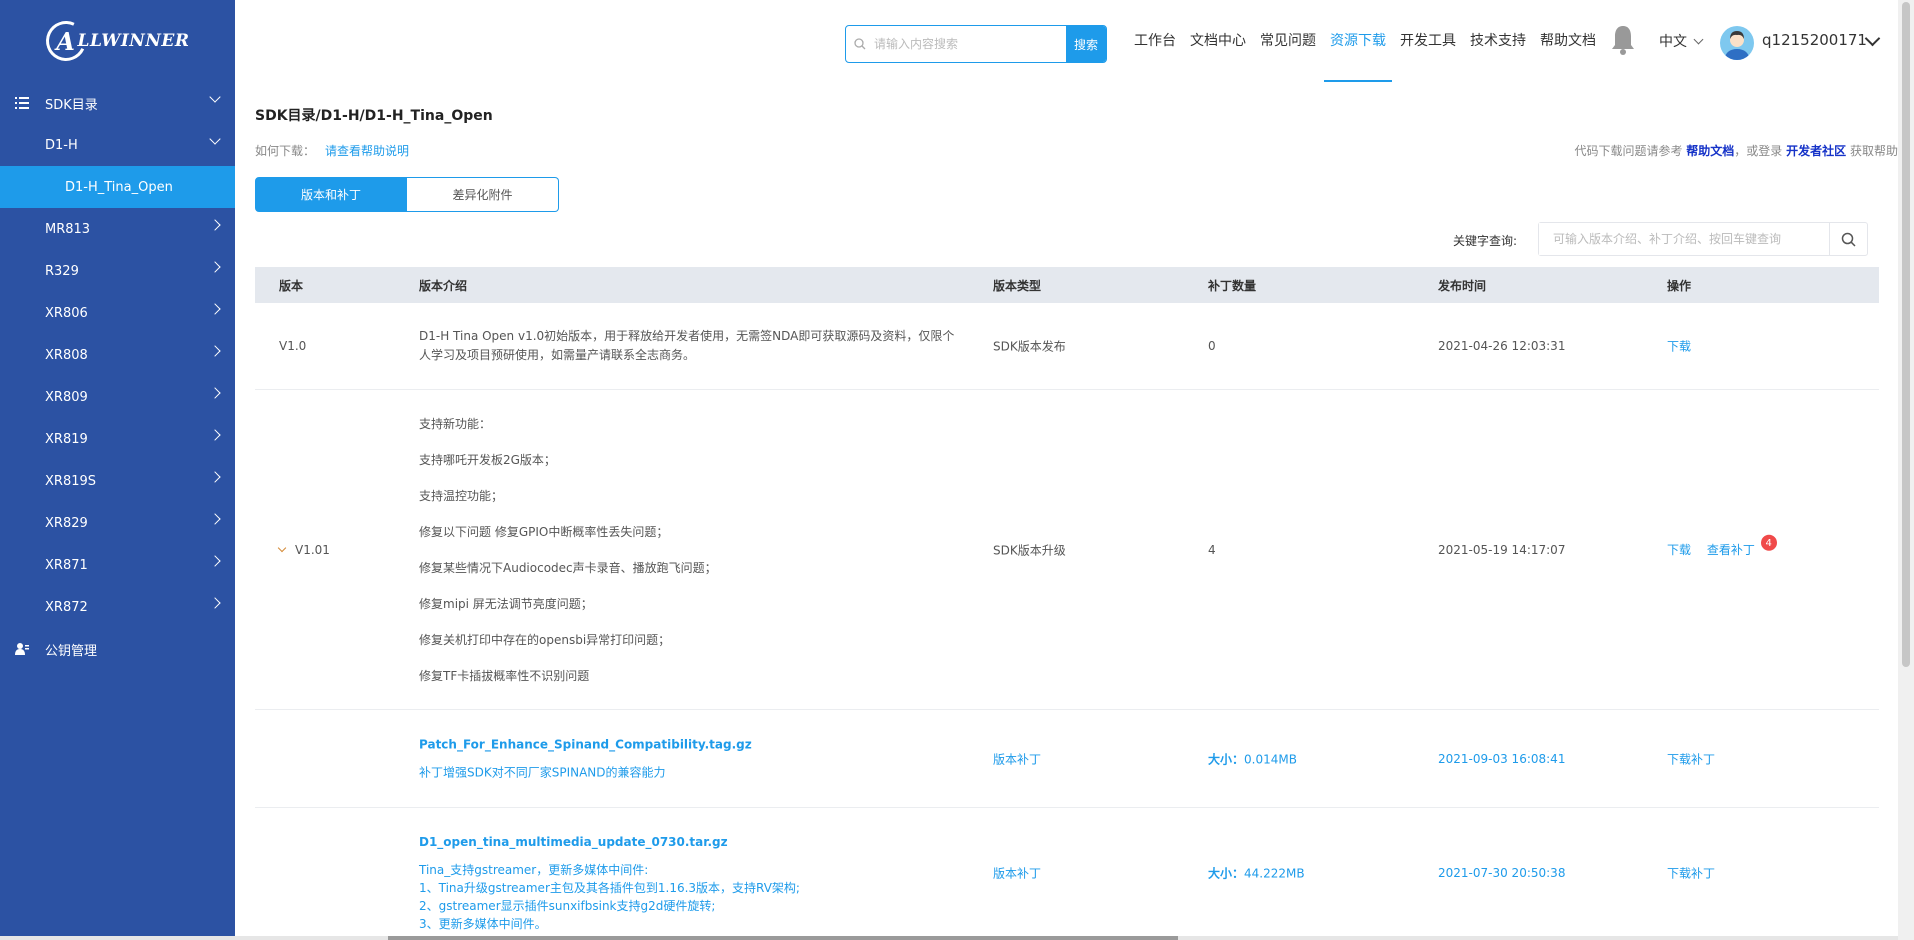  I want to click on sidebar-item-xr819: XR819, so click(117, 439).